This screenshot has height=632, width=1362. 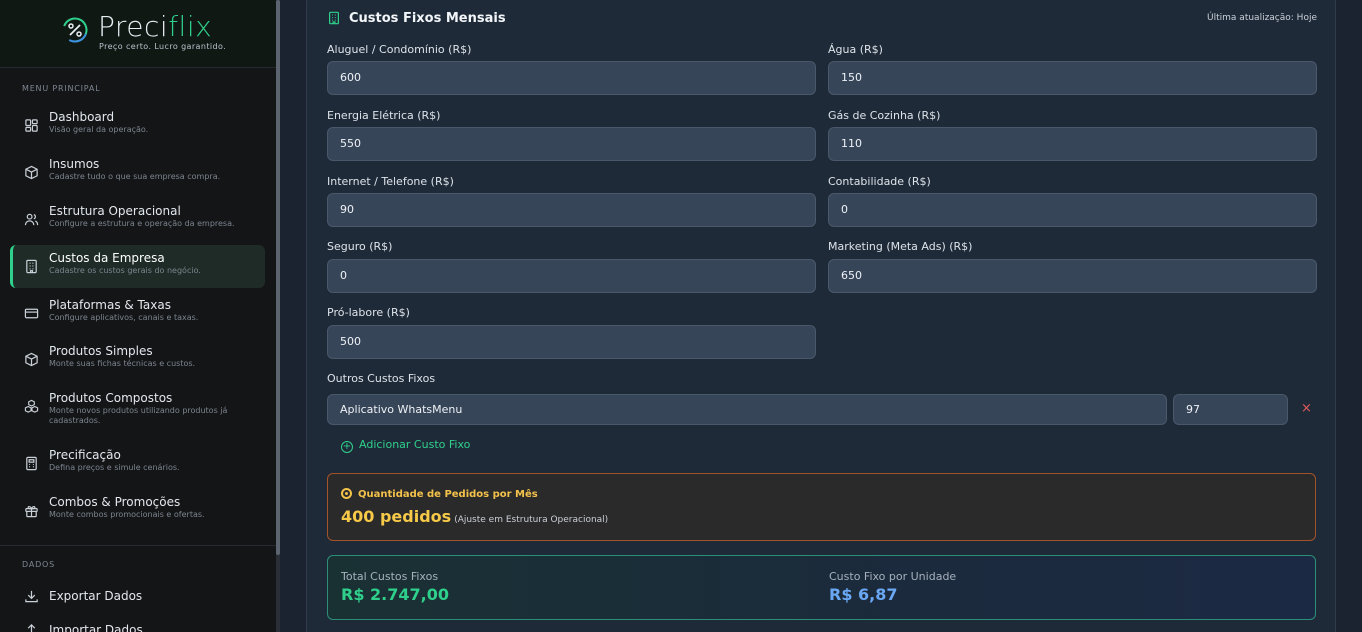 What do you see at coordinates (855, 49) in the screenshot?
I see `agua-label: Água (R$)` at bounding box center [855, 49].